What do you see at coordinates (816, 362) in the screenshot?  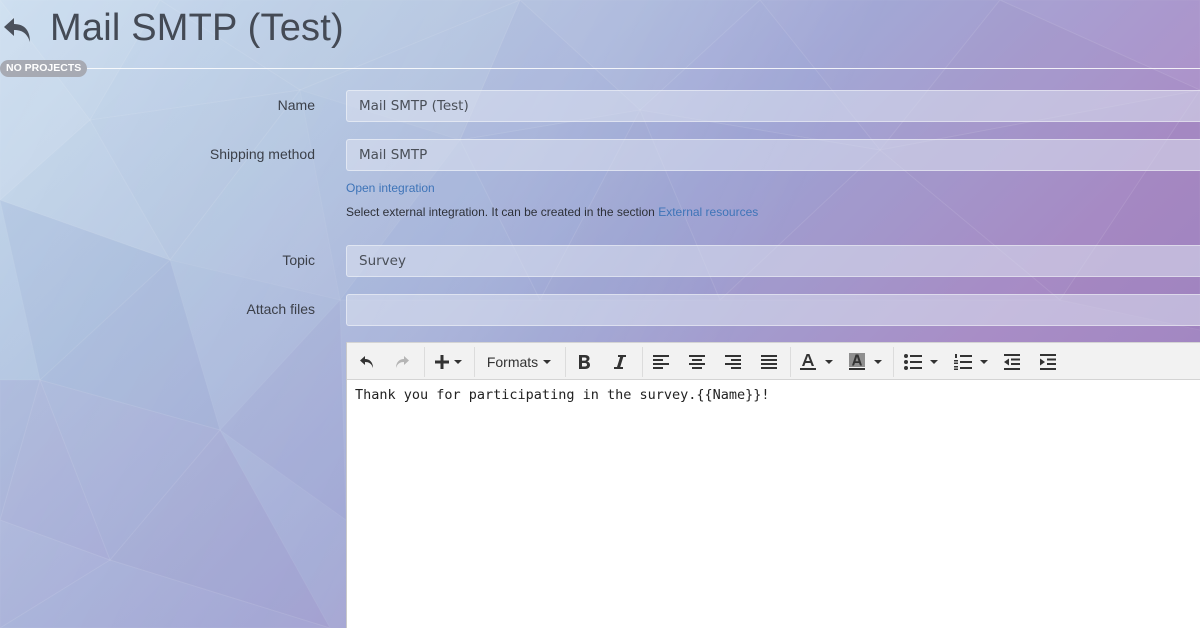 I see `text-color-icon` at bounding box center [816, 362].